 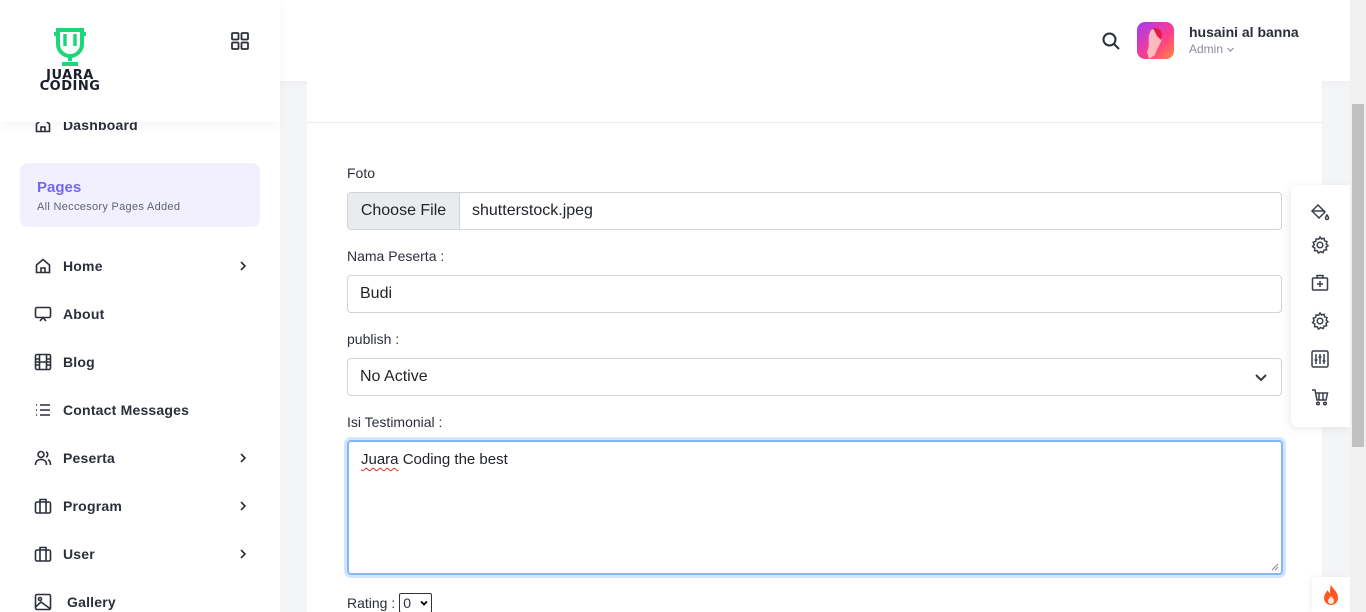 What do you see at coordinates (814, 294) in the screenshot?
I see `nama-peserta-input: Budi` at bounding box center [814, 294].